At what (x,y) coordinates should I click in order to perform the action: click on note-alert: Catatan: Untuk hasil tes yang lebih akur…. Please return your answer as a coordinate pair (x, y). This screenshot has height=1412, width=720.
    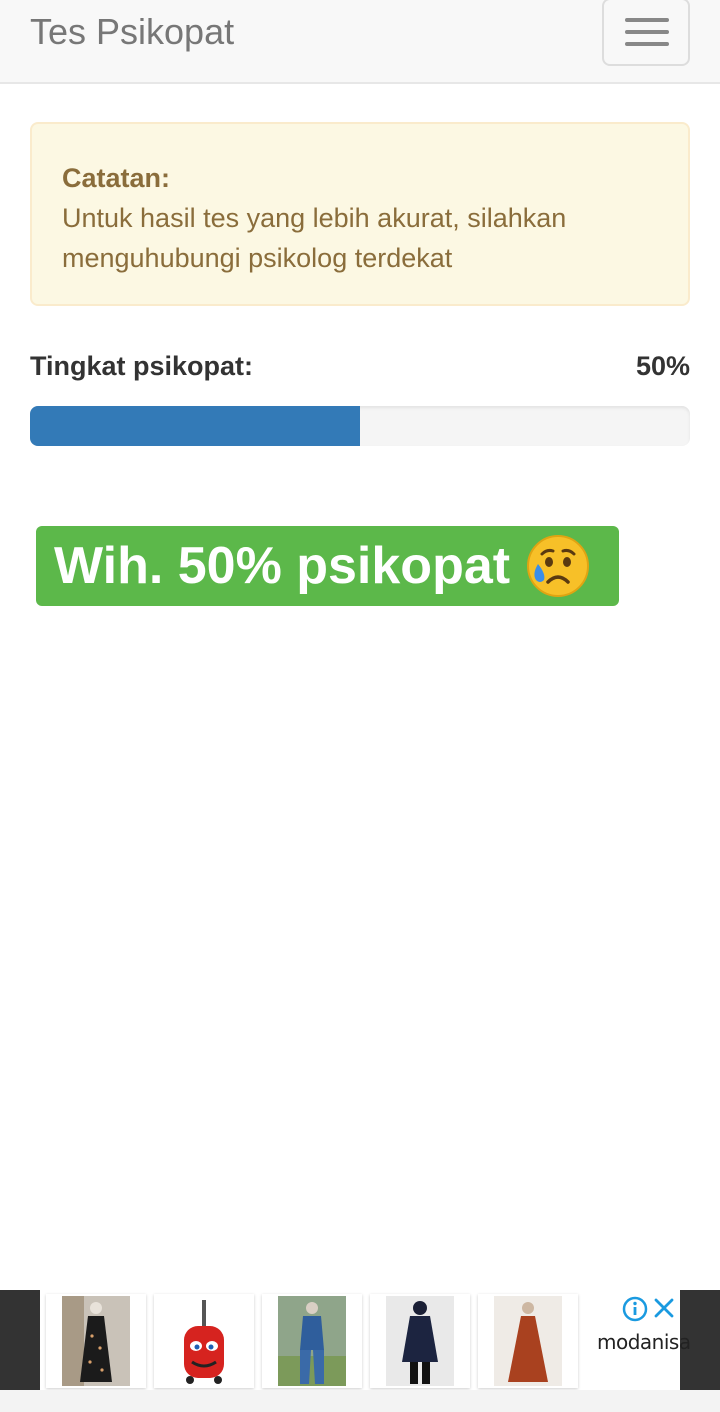
    Looking at the image, I should click on (360, 214).